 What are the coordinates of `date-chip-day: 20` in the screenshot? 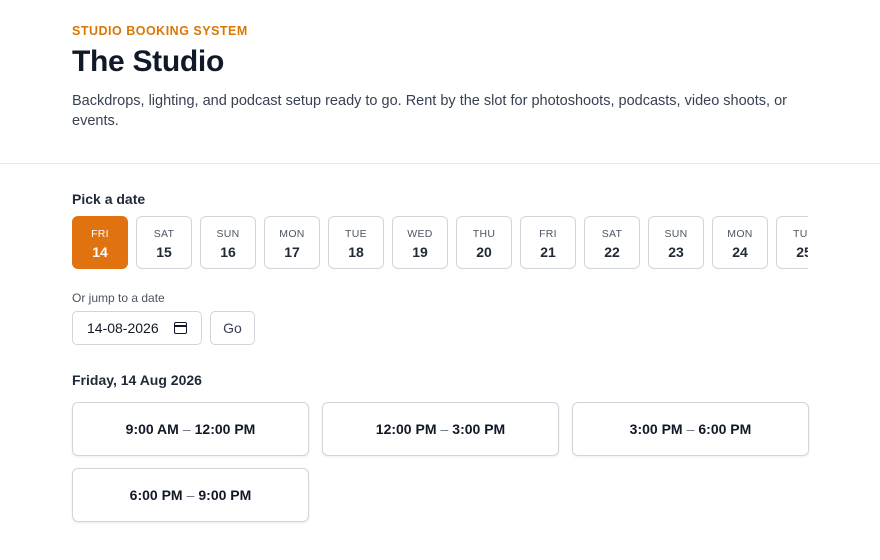 It's located at (484, 252).